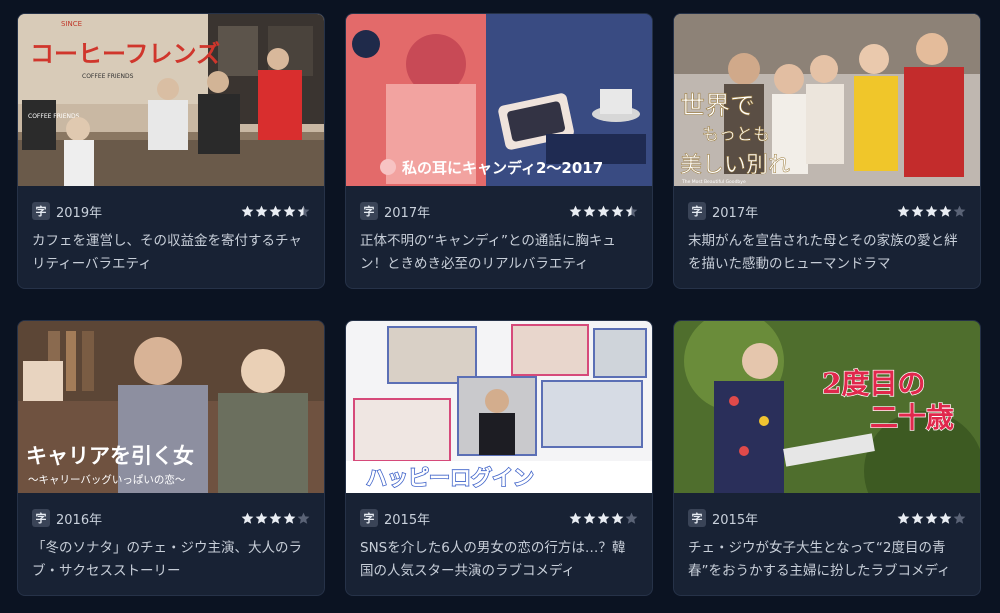 The width and height of the screenshot is (1000, 613). I want to click on card-meta: 字 2016年, so click(171, 518).